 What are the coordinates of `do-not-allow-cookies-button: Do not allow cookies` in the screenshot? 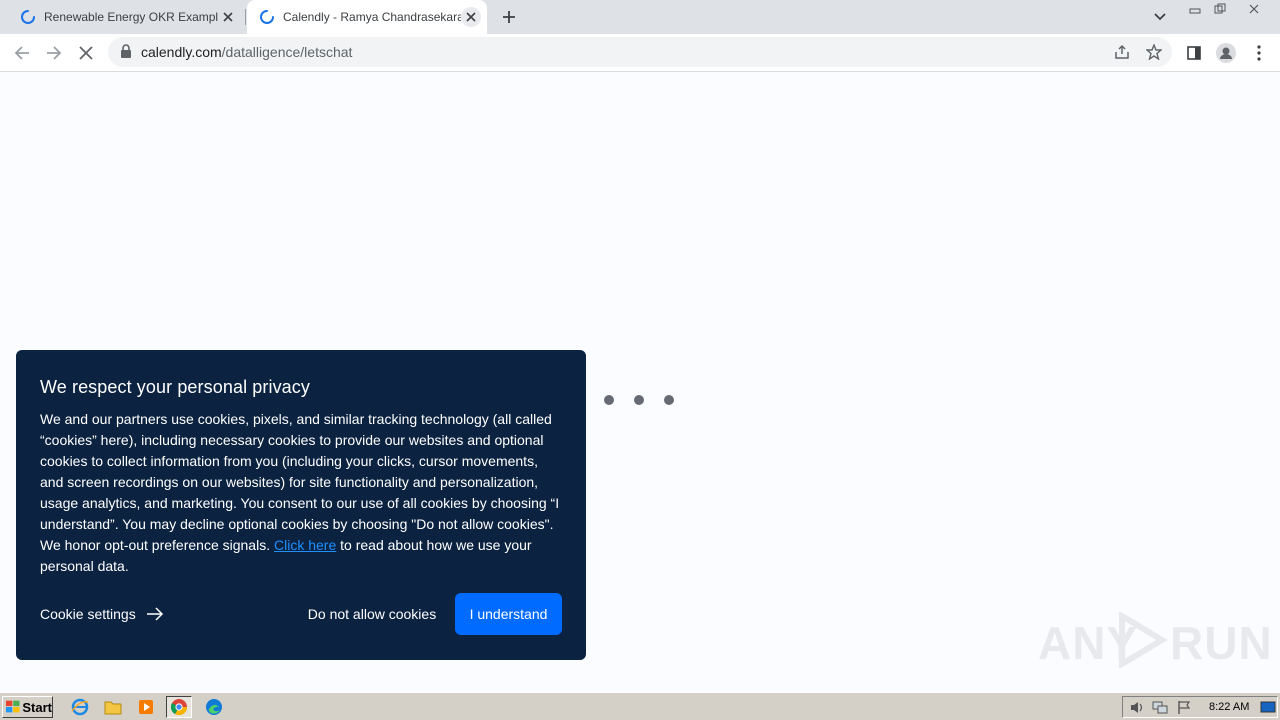 It's located at (372, 614).